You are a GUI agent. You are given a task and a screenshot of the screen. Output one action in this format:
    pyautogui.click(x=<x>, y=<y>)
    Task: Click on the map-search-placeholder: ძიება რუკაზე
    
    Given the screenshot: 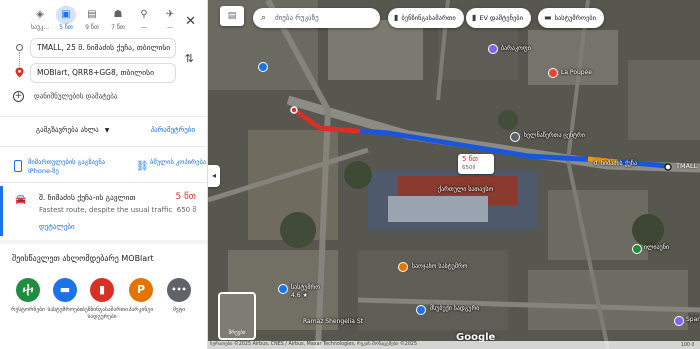 What is the action you would take?
    pyautogui.click(x=297, y=18)
    